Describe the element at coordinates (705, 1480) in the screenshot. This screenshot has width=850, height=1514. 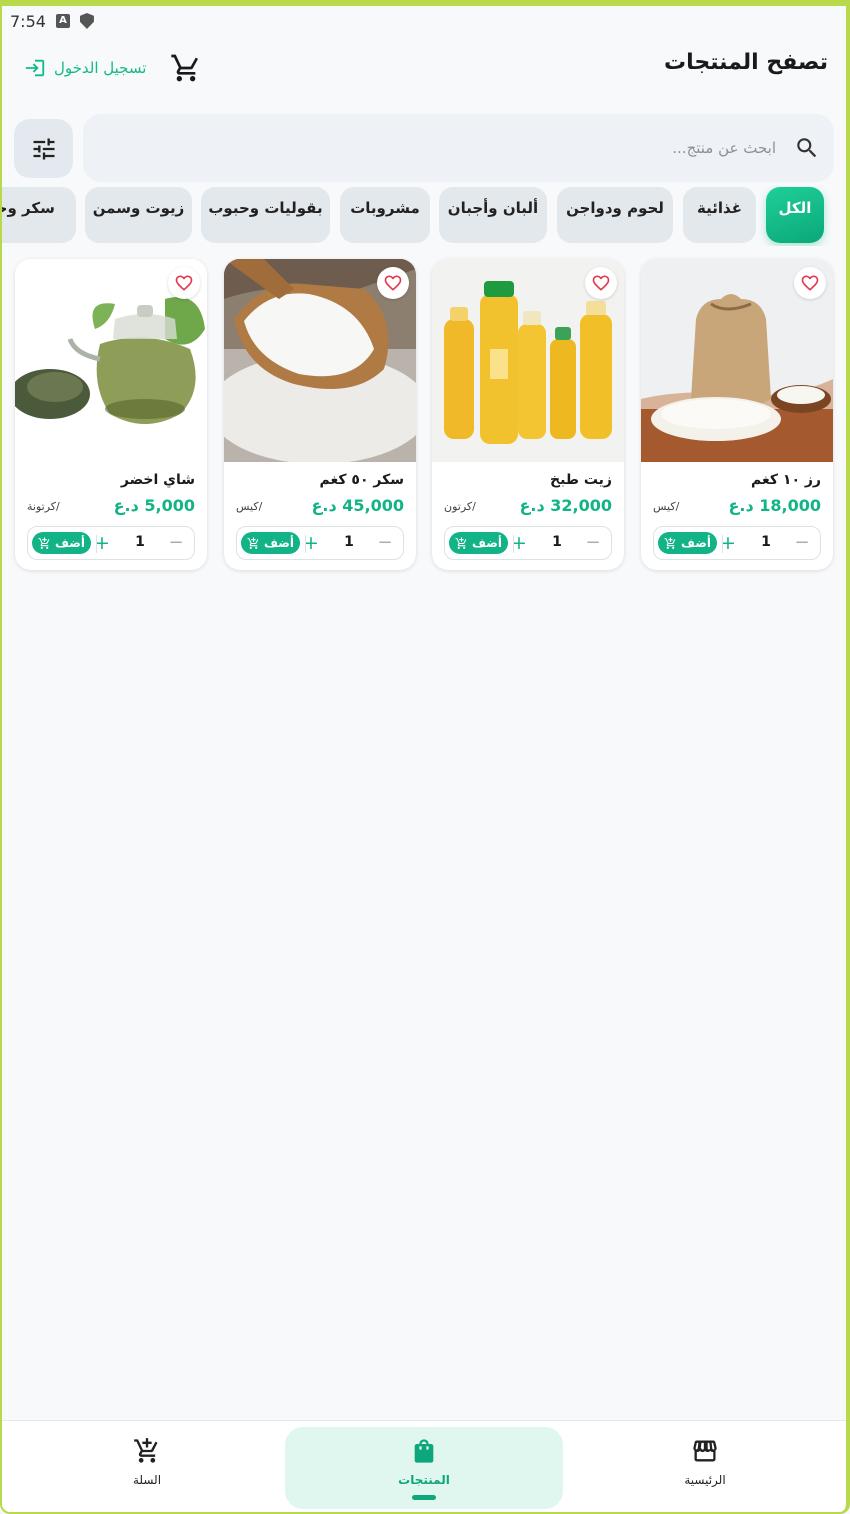
I see `nav-home-label: الرئيسية` at that location.